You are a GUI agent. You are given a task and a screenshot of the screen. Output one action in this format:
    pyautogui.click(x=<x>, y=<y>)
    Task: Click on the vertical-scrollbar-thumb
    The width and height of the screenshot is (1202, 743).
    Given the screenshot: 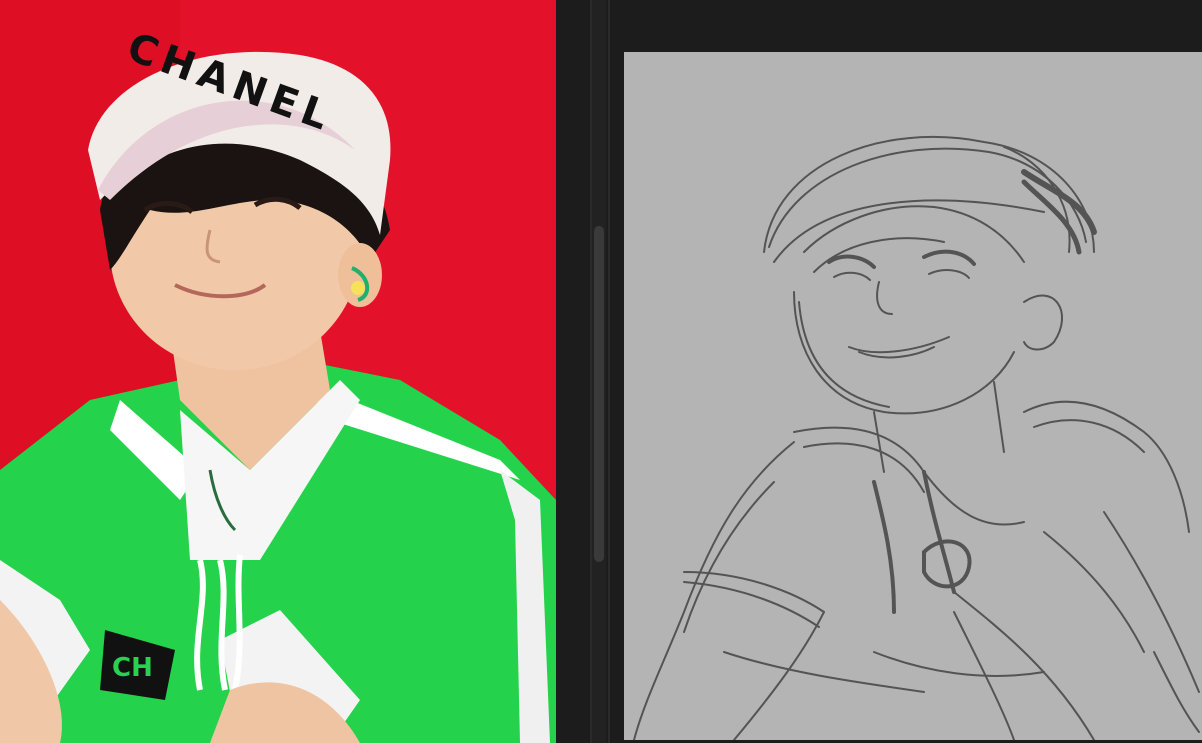 What is the action you would take?
    pyautogui.click(x=599, y=394)
    